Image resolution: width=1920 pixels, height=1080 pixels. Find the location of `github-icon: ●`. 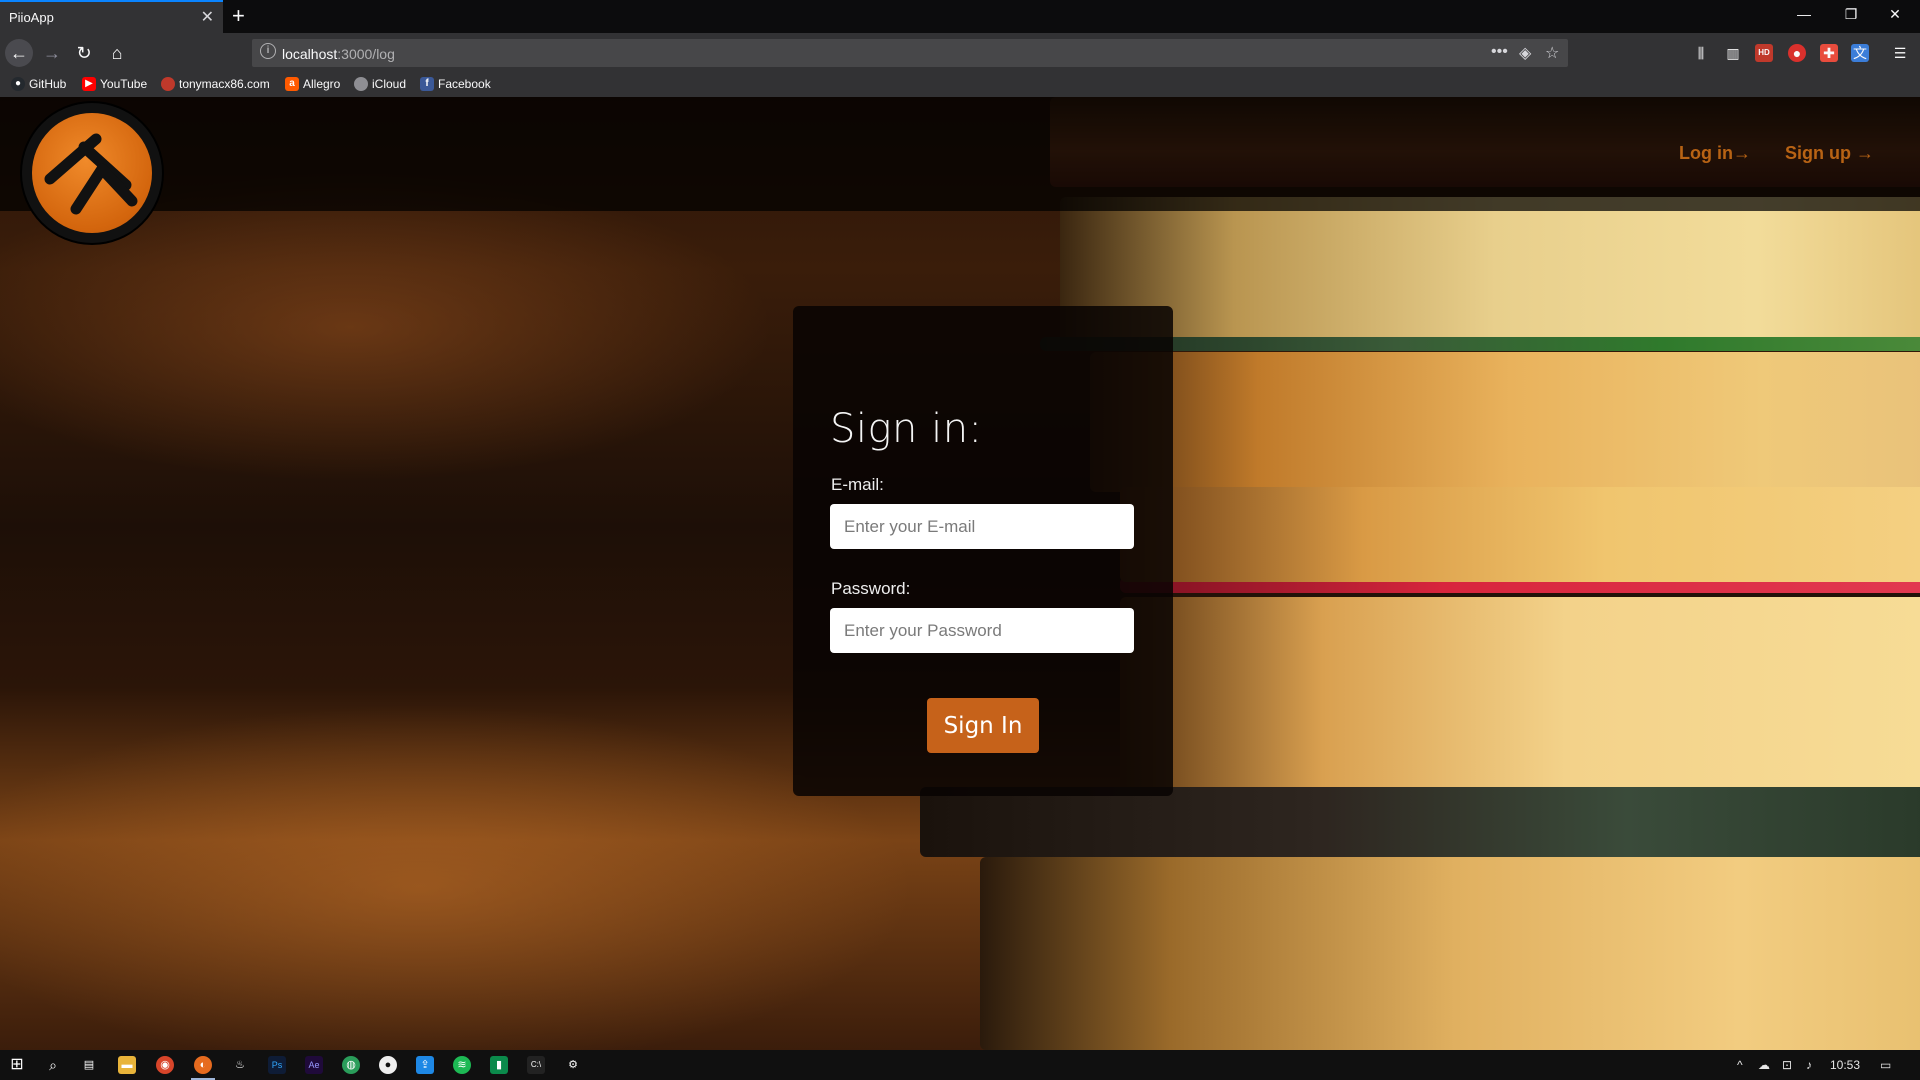

github-icon: ● is located at coordinates (18, 84).